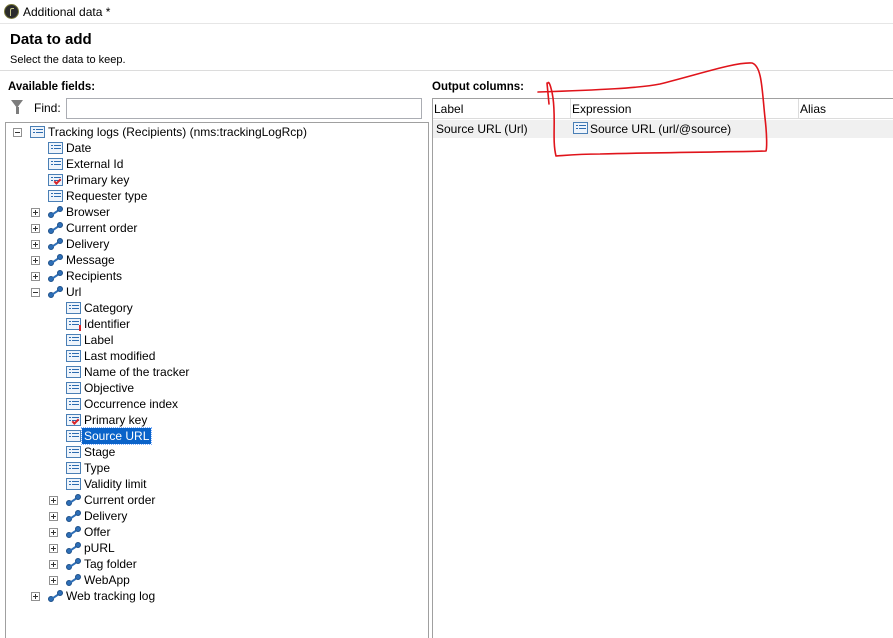 The image size is (893, 638). Describe the element at coordinates (107, 580) in the screenshot. I see `tree-item-label: WebApp` at that location.